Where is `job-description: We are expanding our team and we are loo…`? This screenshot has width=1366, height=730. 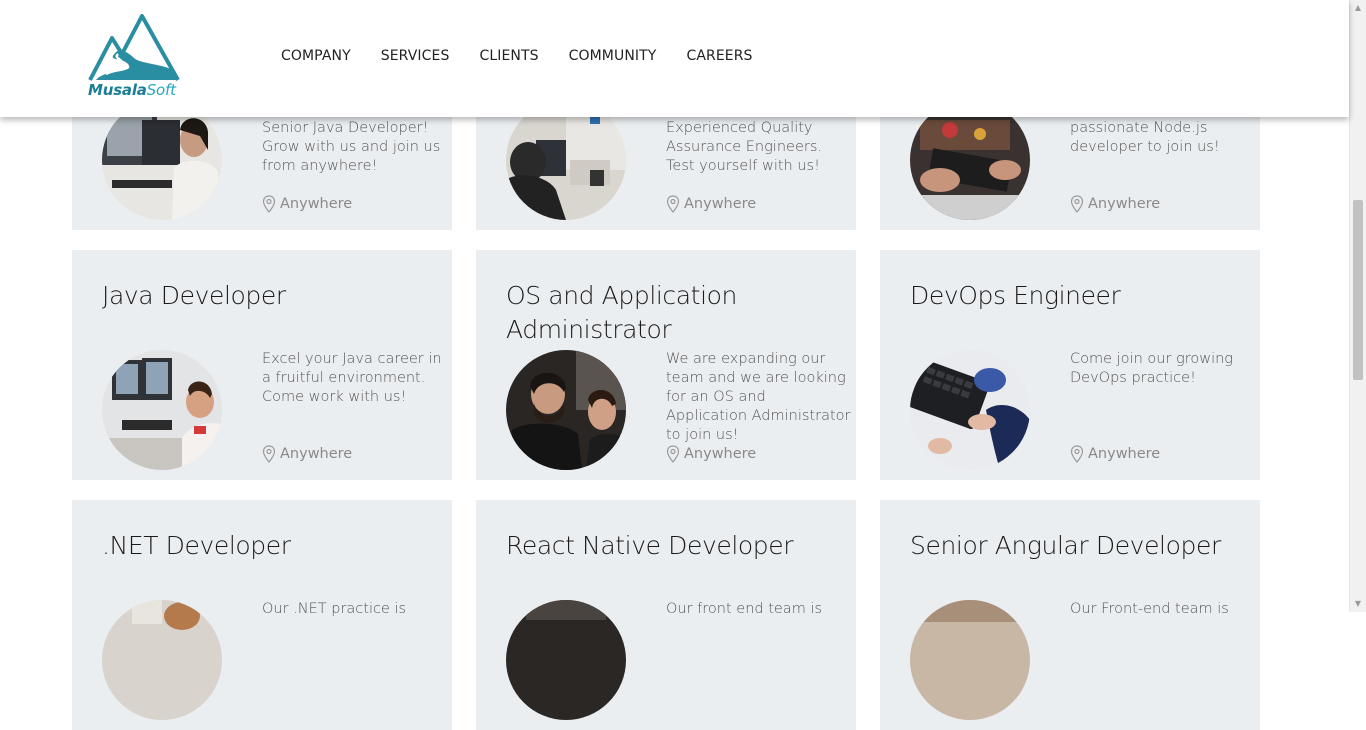 job-description: We are expanding our team and we are loo… is located at coordinates (758, 397).